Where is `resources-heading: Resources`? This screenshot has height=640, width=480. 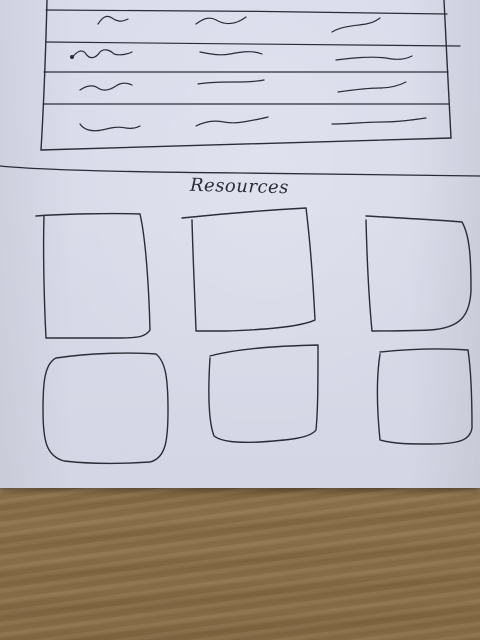
resources-heading: Resources is located at coordinates (239, 186).